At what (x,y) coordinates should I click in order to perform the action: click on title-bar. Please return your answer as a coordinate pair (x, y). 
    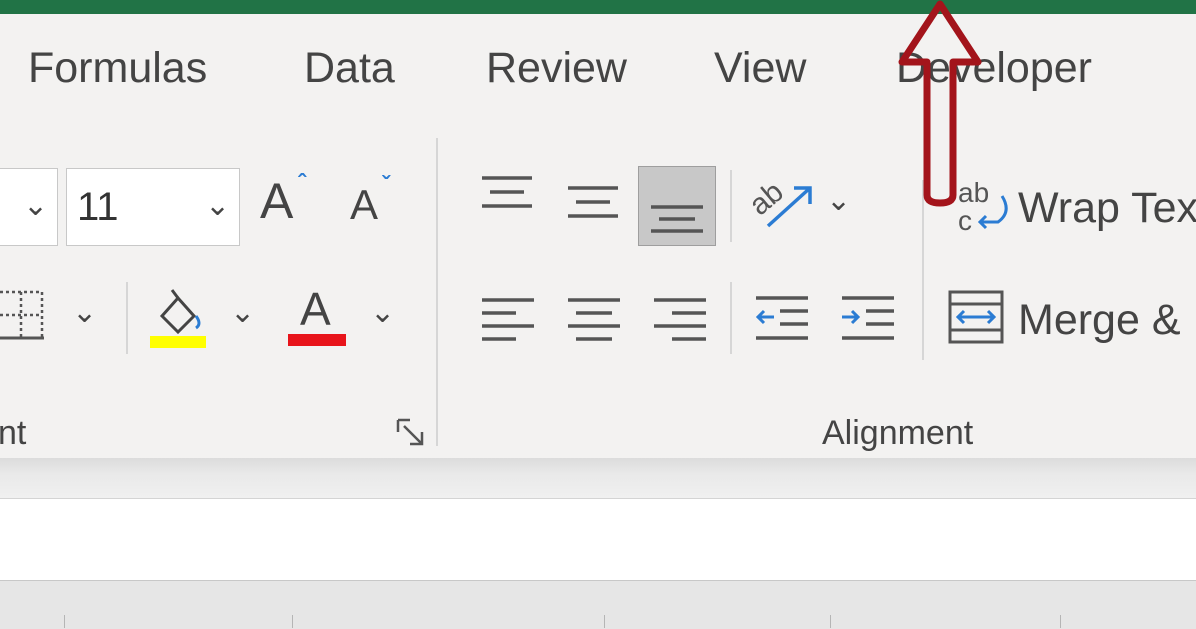
    Looking at the image, I should click on (598, 7).